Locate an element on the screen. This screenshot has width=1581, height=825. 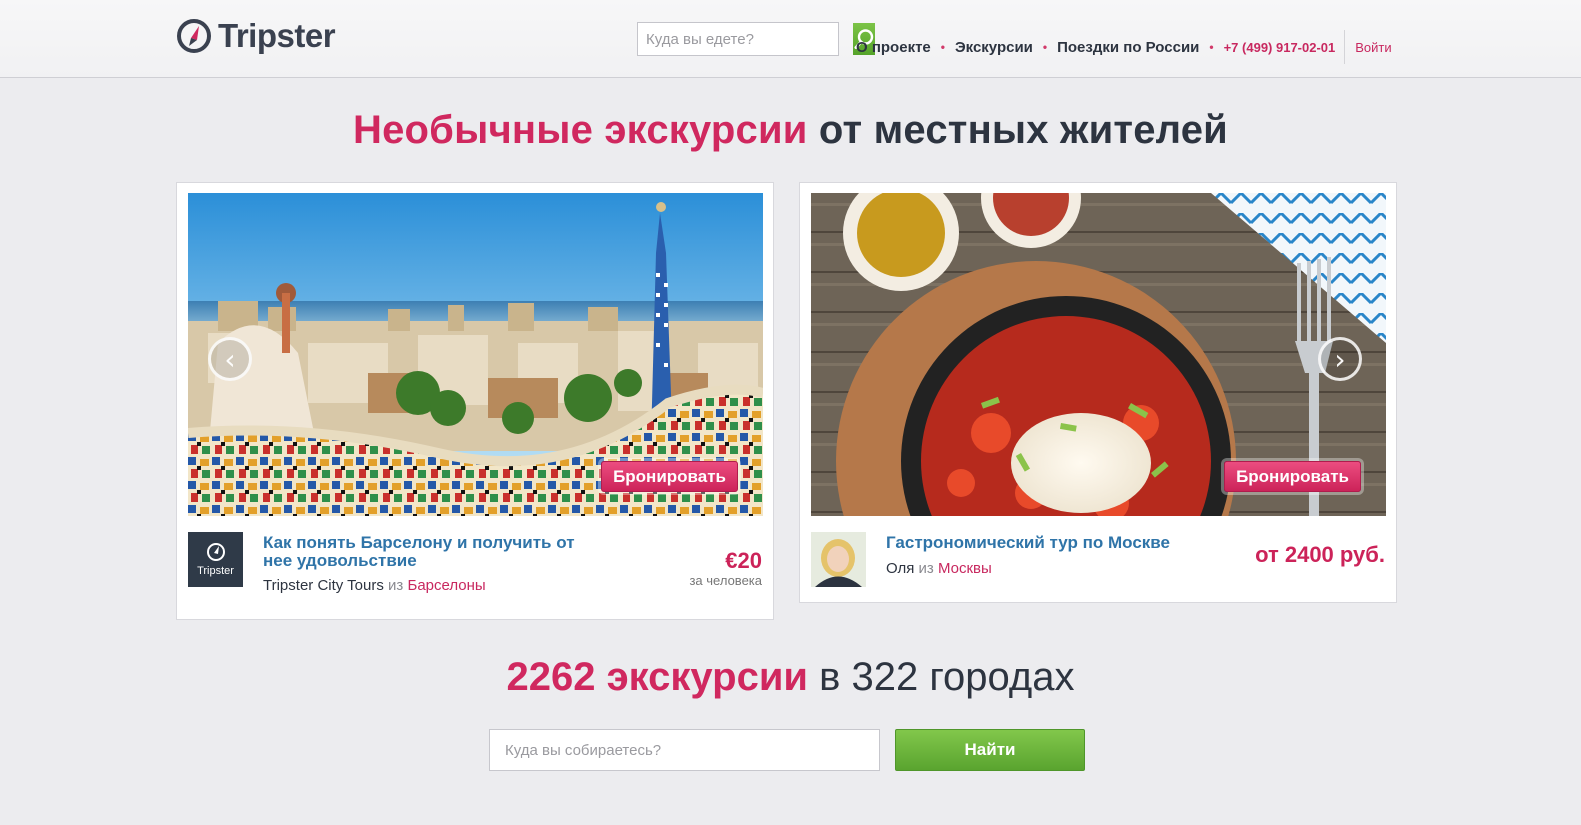
logo: Tripster is located at coordinates (256, 36).